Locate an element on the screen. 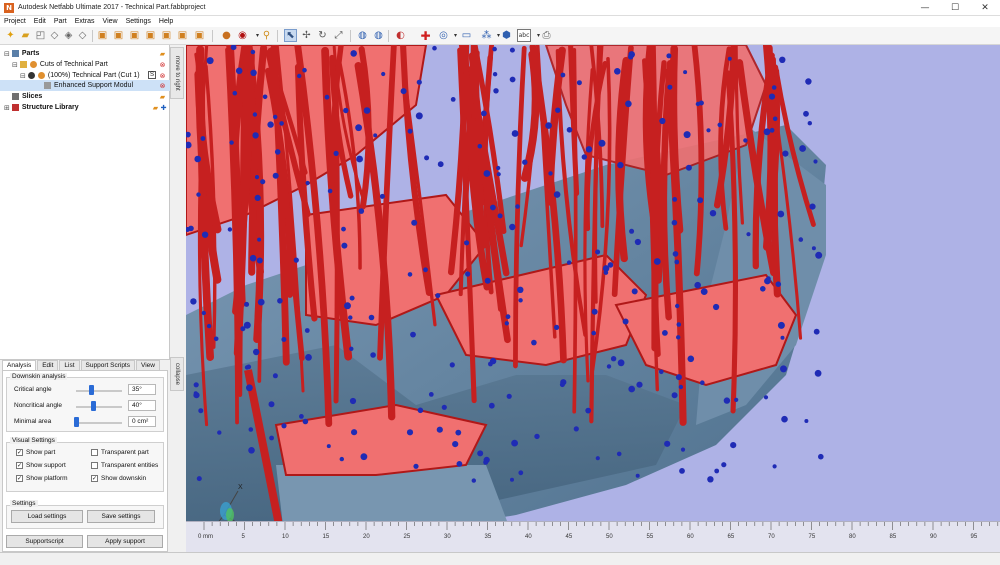 This screenshot has width=1000, height=565. tree-item-slices: Slices is located at coordinates (85, 96).